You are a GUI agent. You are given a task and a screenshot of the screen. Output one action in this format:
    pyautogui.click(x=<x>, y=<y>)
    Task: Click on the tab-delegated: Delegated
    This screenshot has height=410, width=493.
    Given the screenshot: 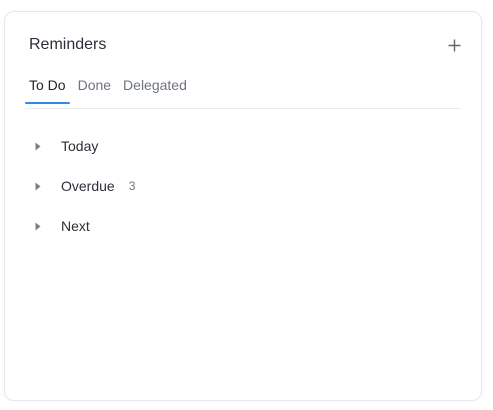 What is the action you would take?
    pyautogui.click(x=155, y=87)
    